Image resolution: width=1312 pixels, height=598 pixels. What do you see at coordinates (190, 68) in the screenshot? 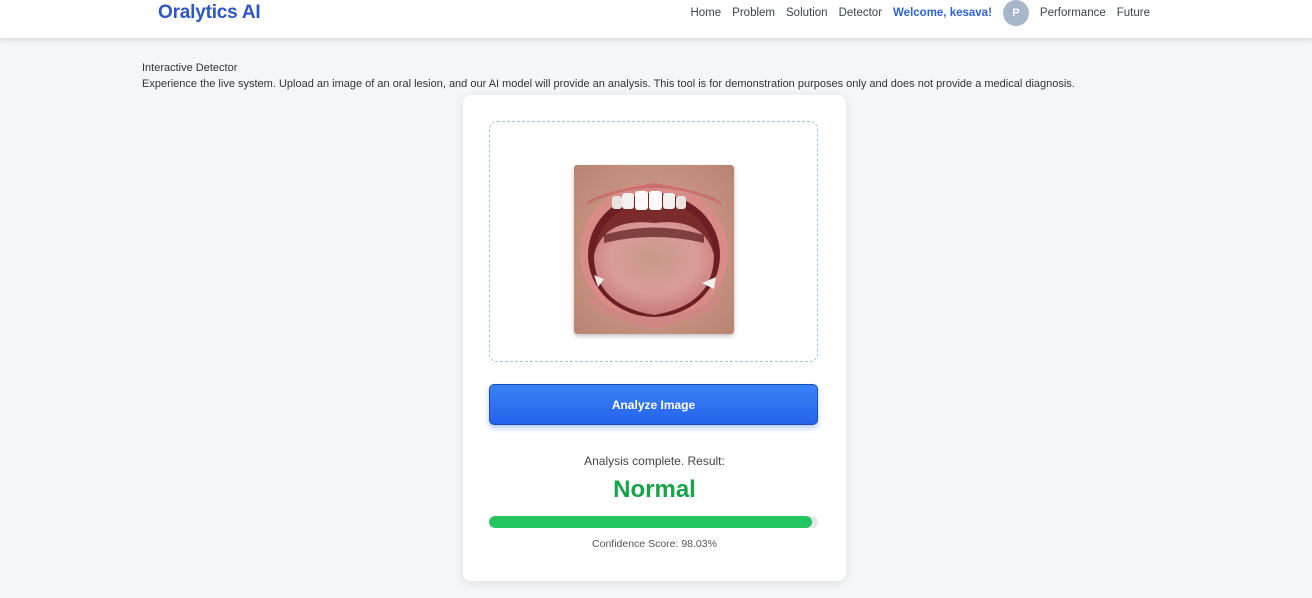
I see `section-title: Interactive Detector` at bounding box center [190, 68].